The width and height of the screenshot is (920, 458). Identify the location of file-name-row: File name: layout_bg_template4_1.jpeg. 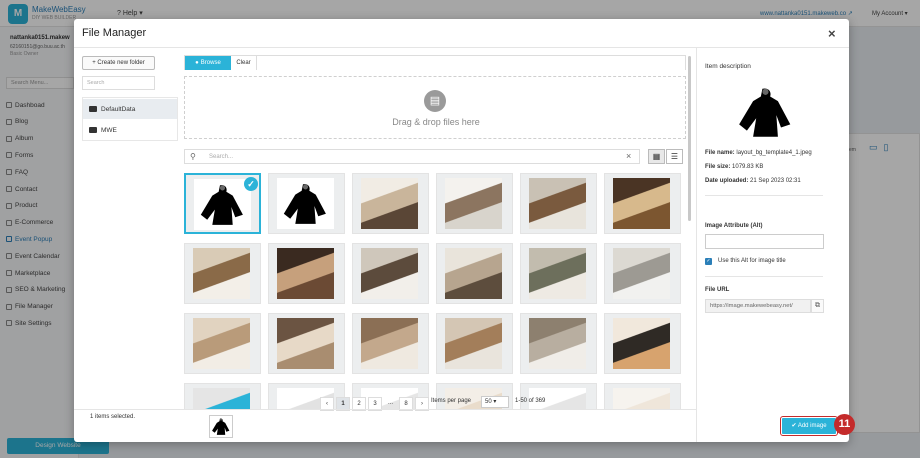
(758, 153).